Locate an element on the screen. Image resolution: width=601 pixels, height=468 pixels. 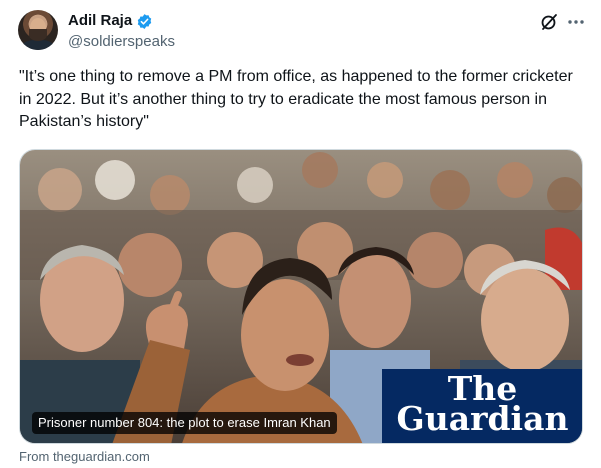
more-options-icon is located at coordinates (576, 22).